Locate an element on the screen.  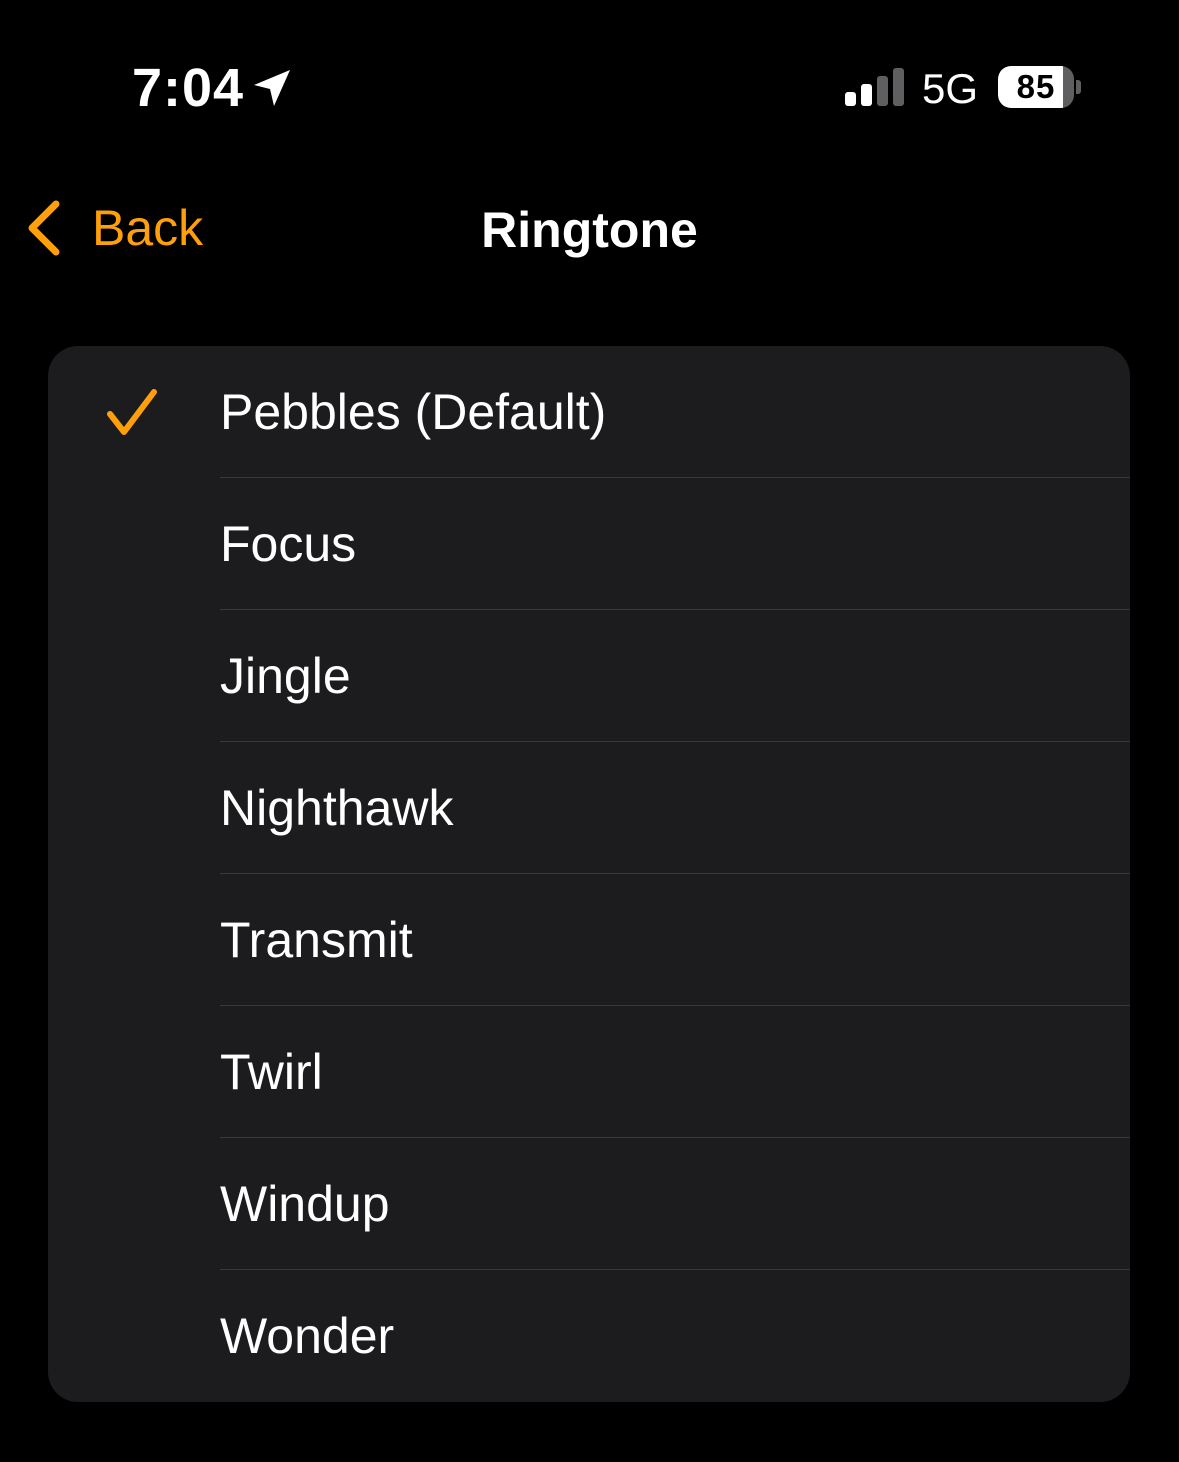
battery-icon: 85 is located at coordinates (1041, 88).